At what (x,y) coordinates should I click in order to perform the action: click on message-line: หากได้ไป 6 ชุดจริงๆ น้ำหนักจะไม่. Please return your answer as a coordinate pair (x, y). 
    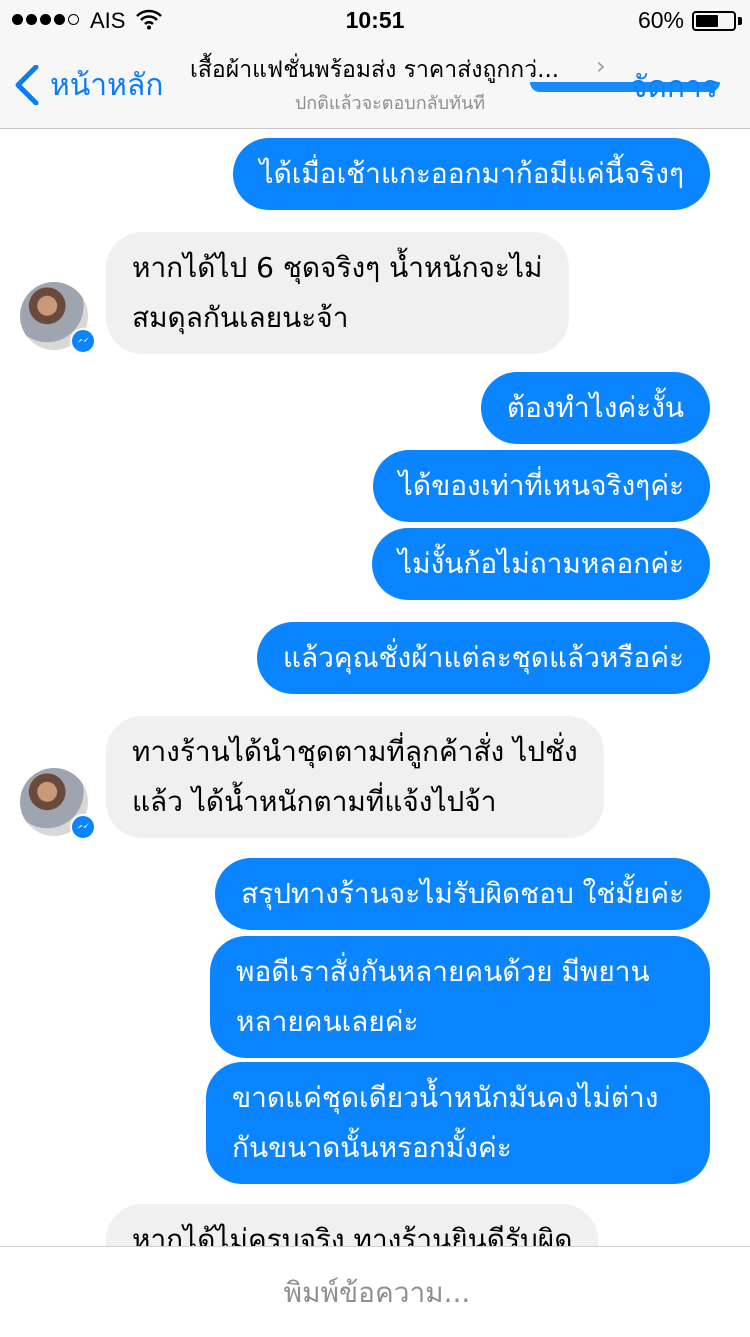
    Looking at the image, I should click on (337, 267).